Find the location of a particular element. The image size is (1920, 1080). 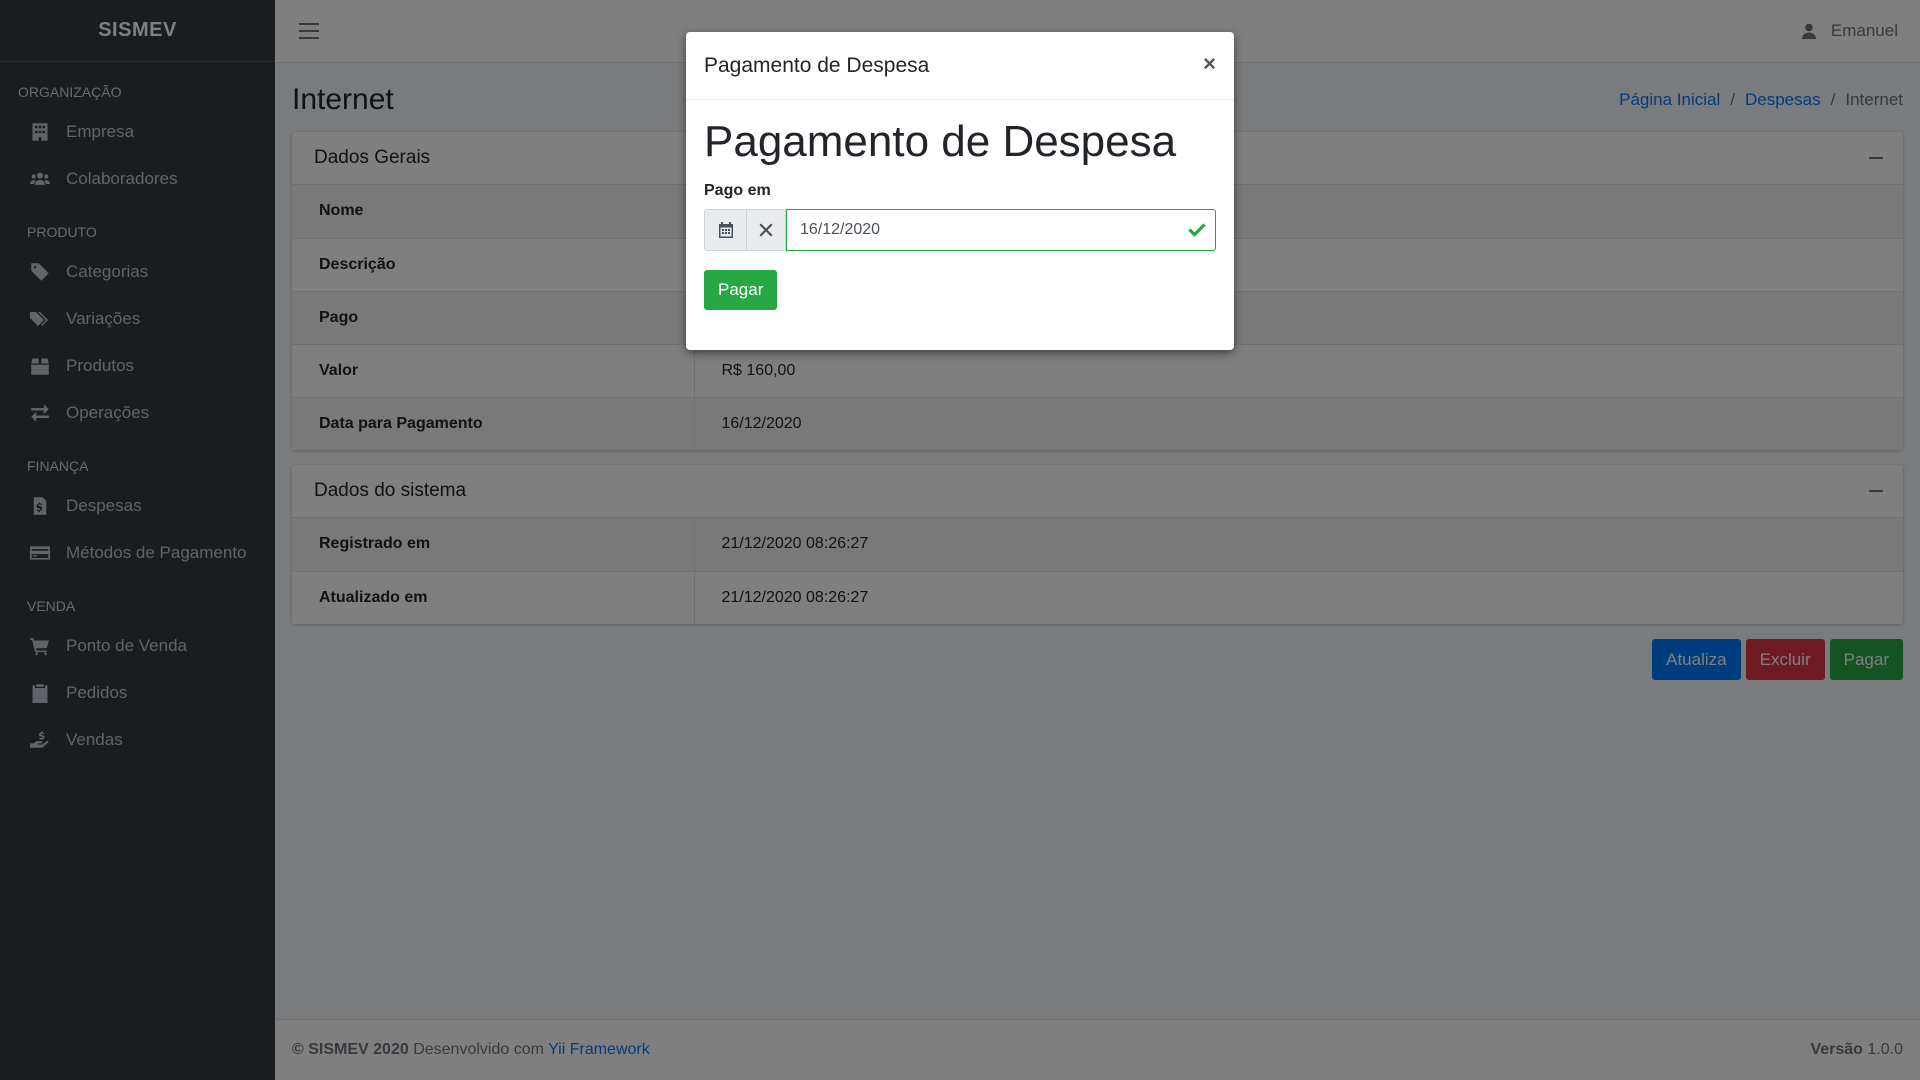

calendar-icon is located at coordinates (725, 230).